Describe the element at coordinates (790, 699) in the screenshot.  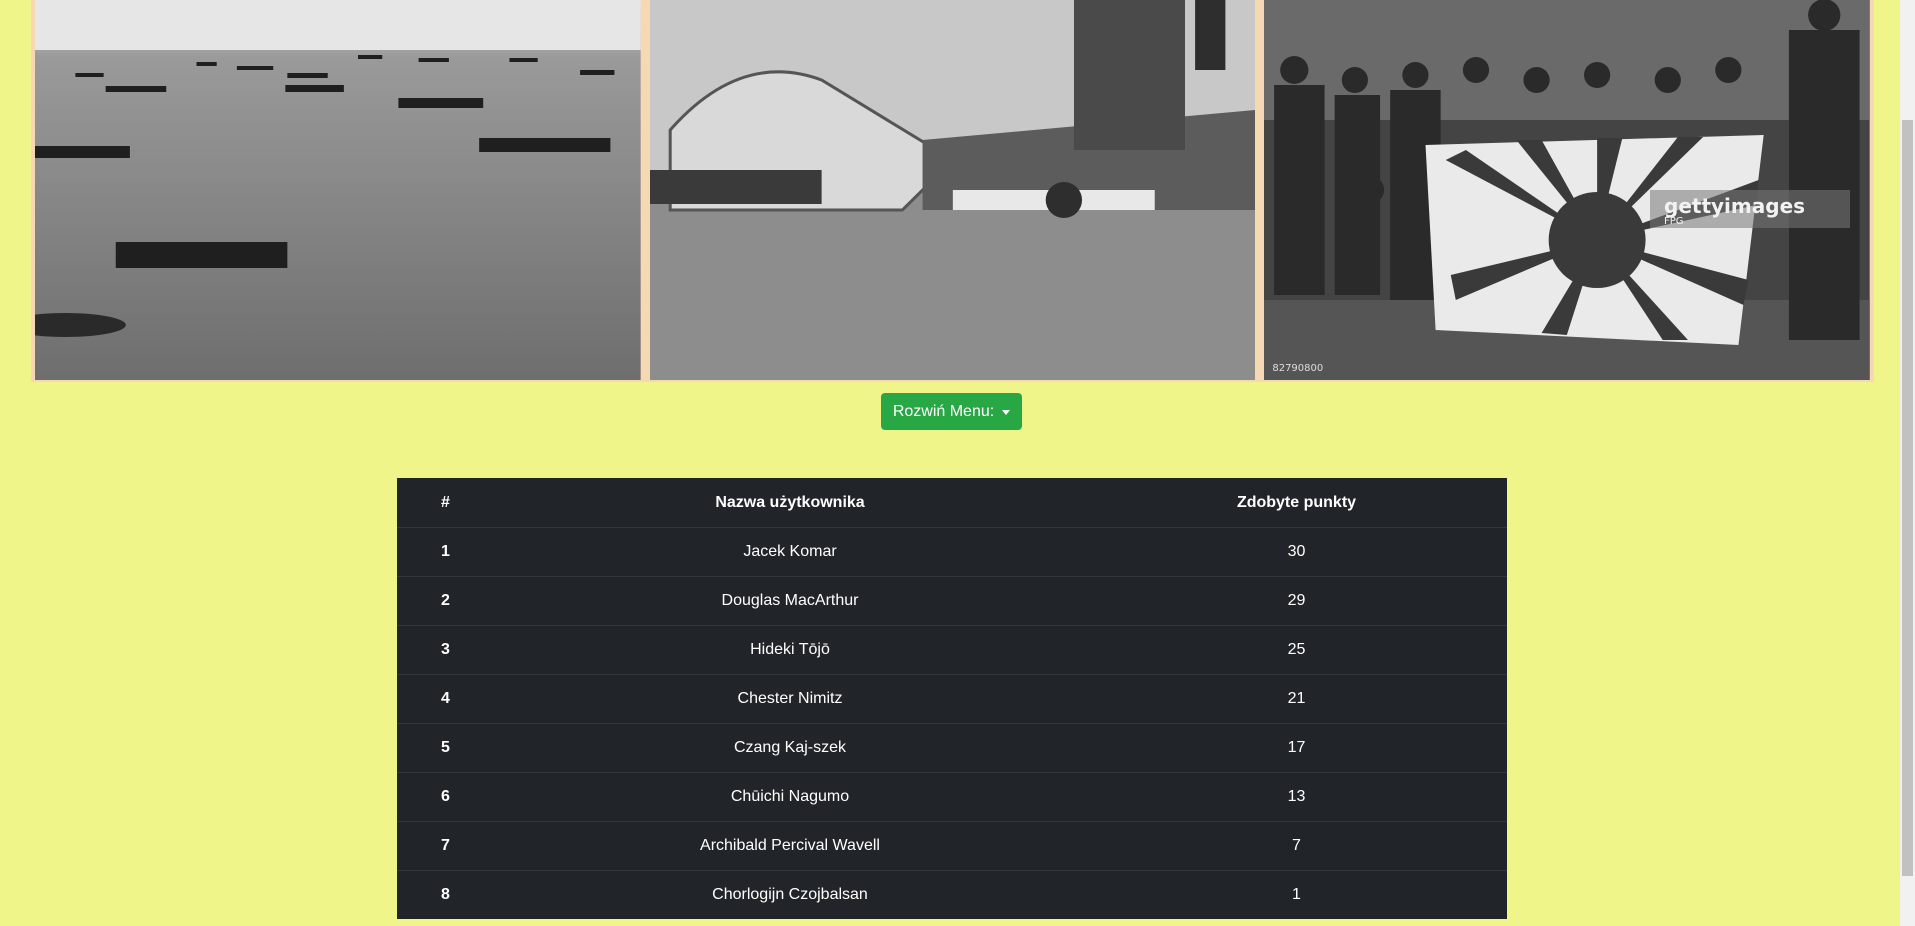
I see `row-username: Chester Nimitz` at that location.